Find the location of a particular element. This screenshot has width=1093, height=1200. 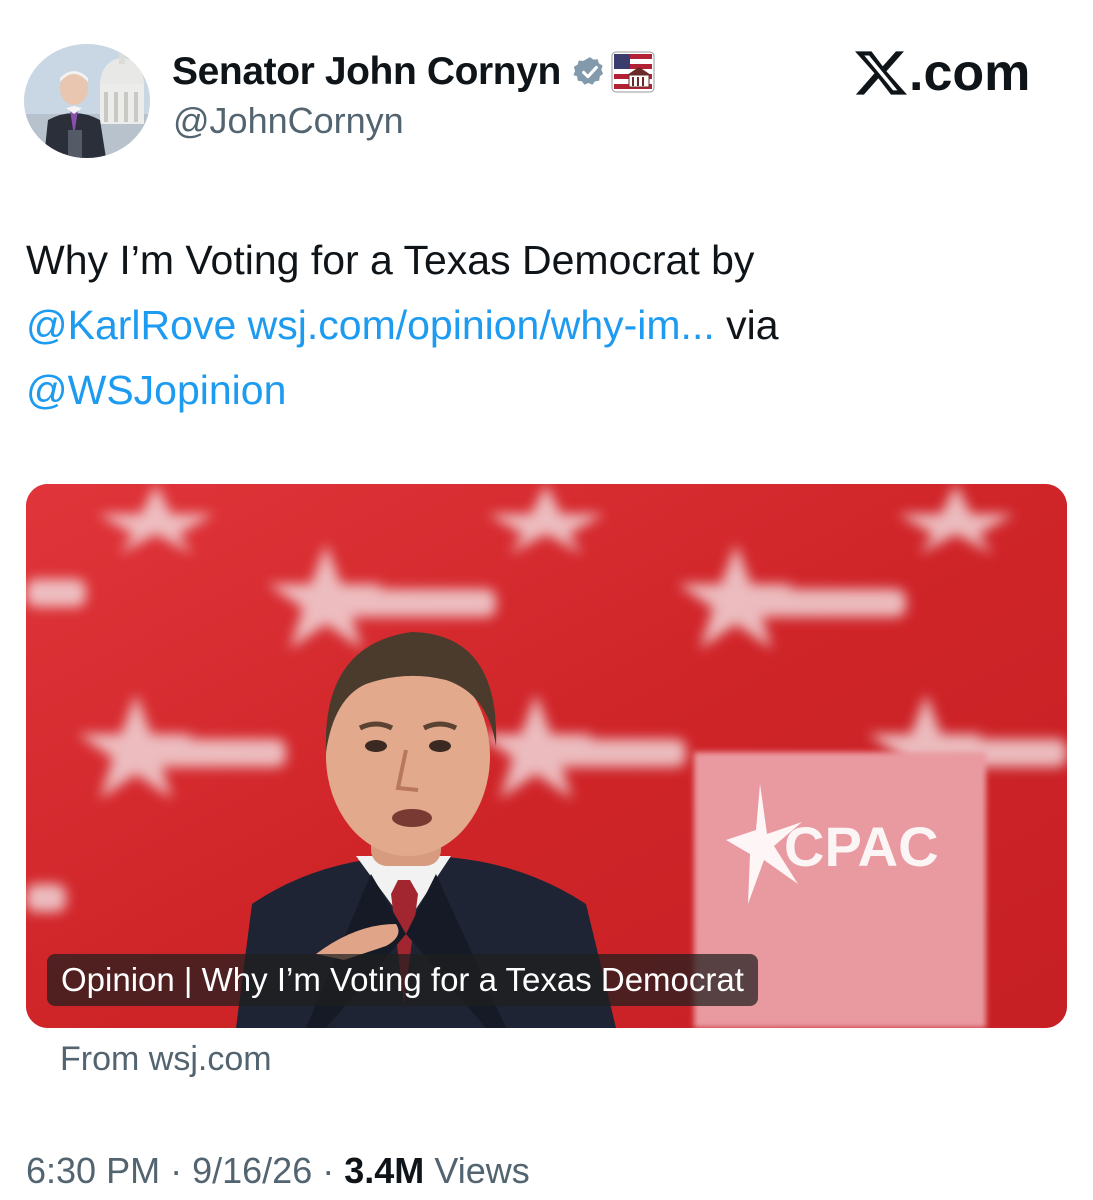

author-name-row: Senator John Cornyn is located at coordinates (413, 72).